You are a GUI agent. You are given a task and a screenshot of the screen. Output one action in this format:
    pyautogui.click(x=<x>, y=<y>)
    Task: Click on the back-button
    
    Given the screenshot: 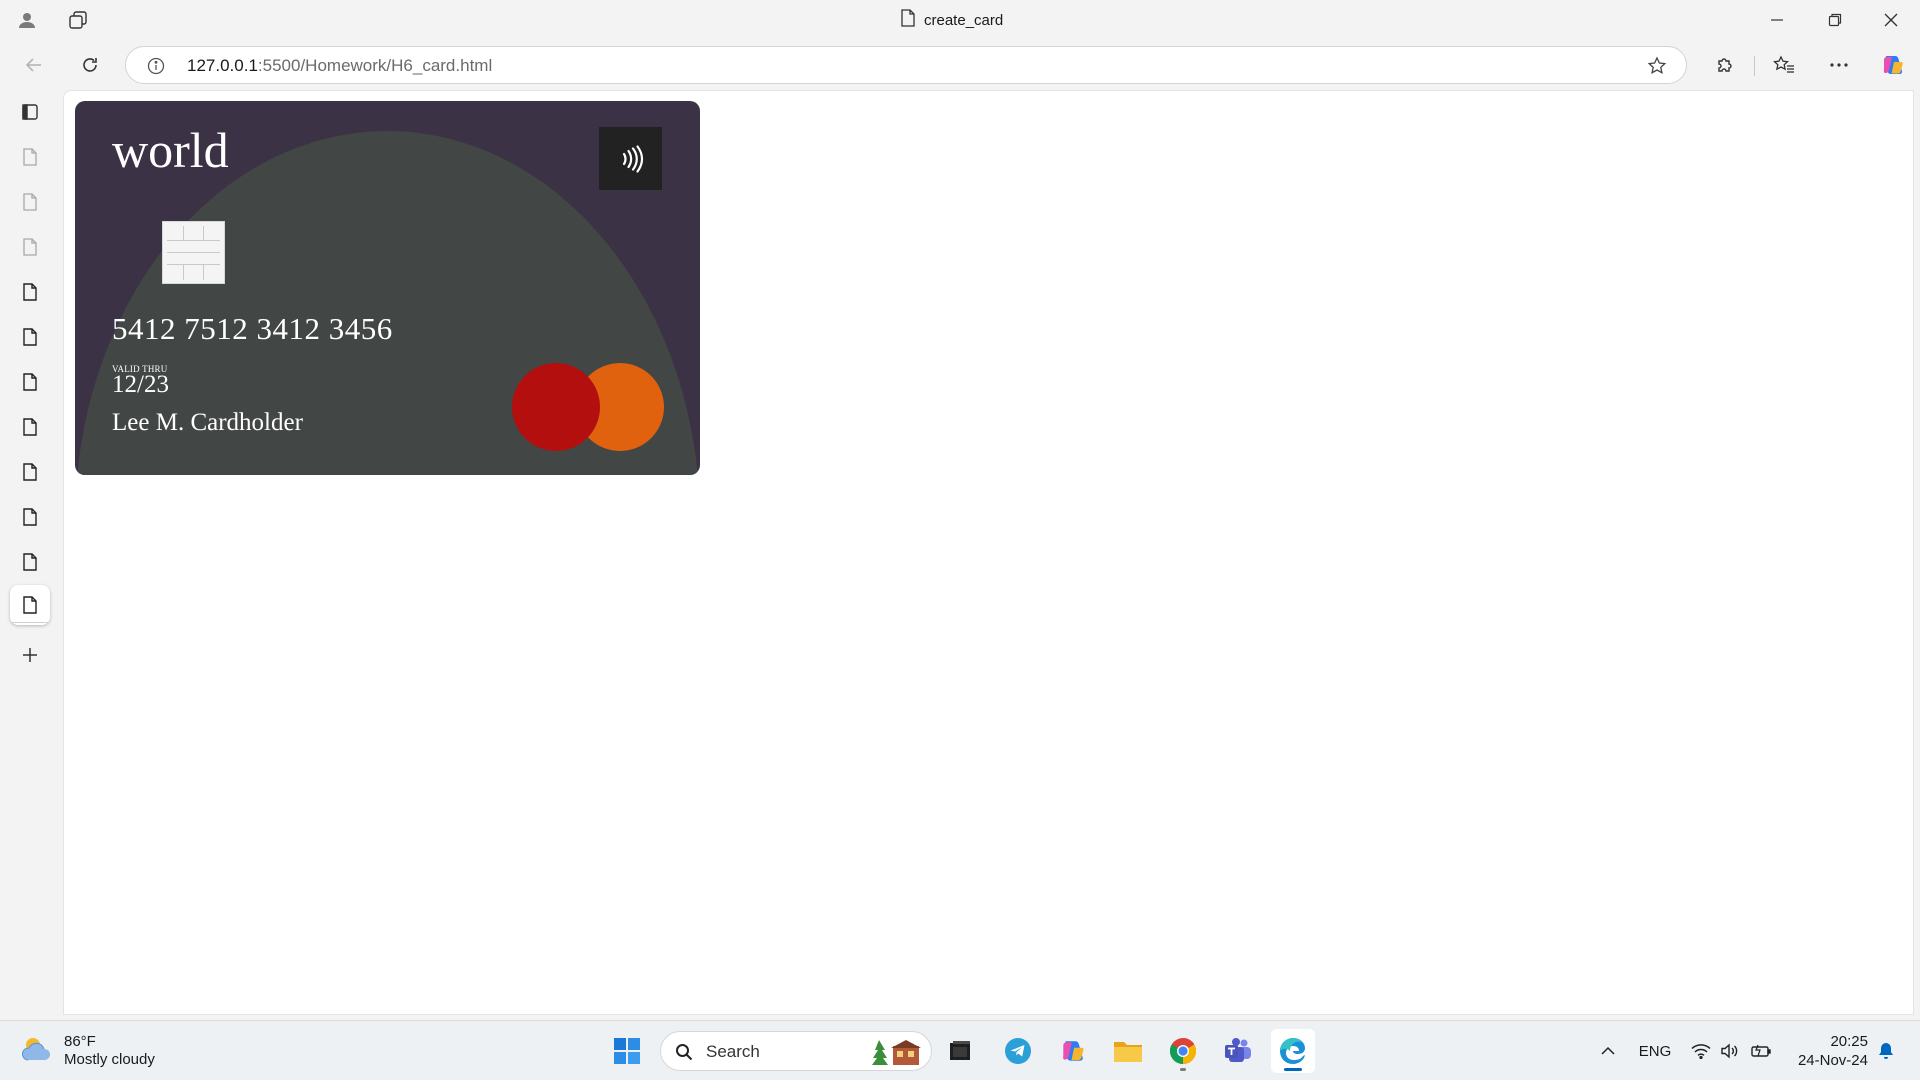 What is the action you would take?
    pyautogui.click(x=34, y=65)
    